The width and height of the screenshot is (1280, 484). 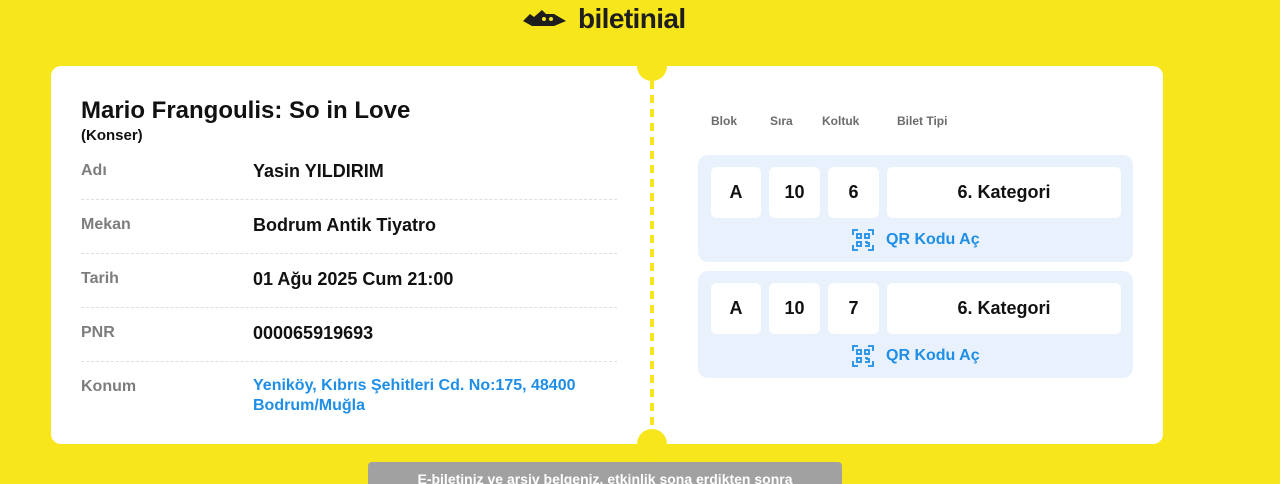 I want to click on detail-label: Konum, so click(x=109, y=386).